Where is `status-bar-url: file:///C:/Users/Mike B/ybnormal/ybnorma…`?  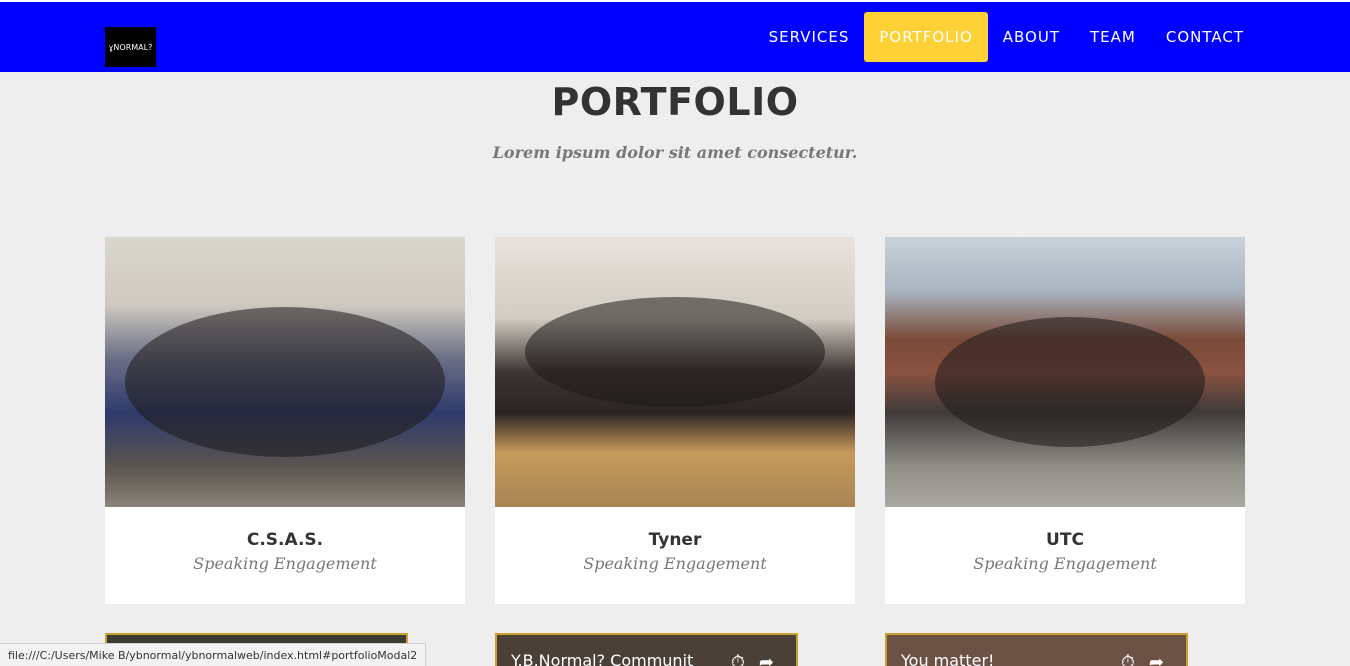 status-bar-url: file:///C:/Users/Mike B/ybnormal/ybnorma… is located at coordinates (213, 654).